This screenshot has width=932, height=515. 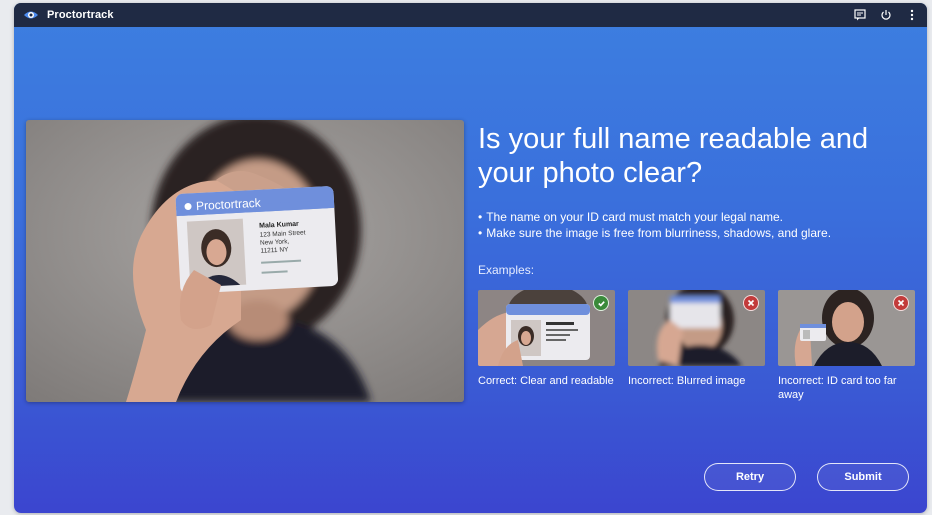 I want to click on example-blurred: Incorrect: Blurred image, so click(x=696, y=339).